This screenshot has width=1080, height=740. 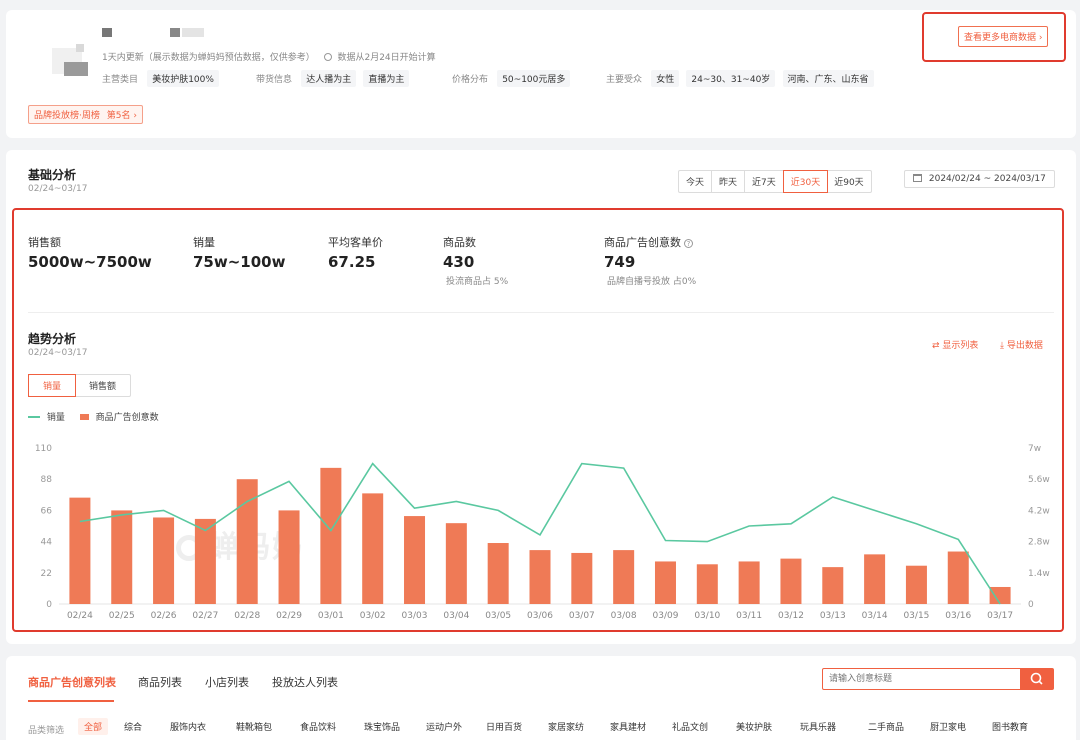 What do you see at coordinates (1021, 344) in the screenshot?
I see `export-button: ⤓ 导出数据` at bounding box center [1021, 344].